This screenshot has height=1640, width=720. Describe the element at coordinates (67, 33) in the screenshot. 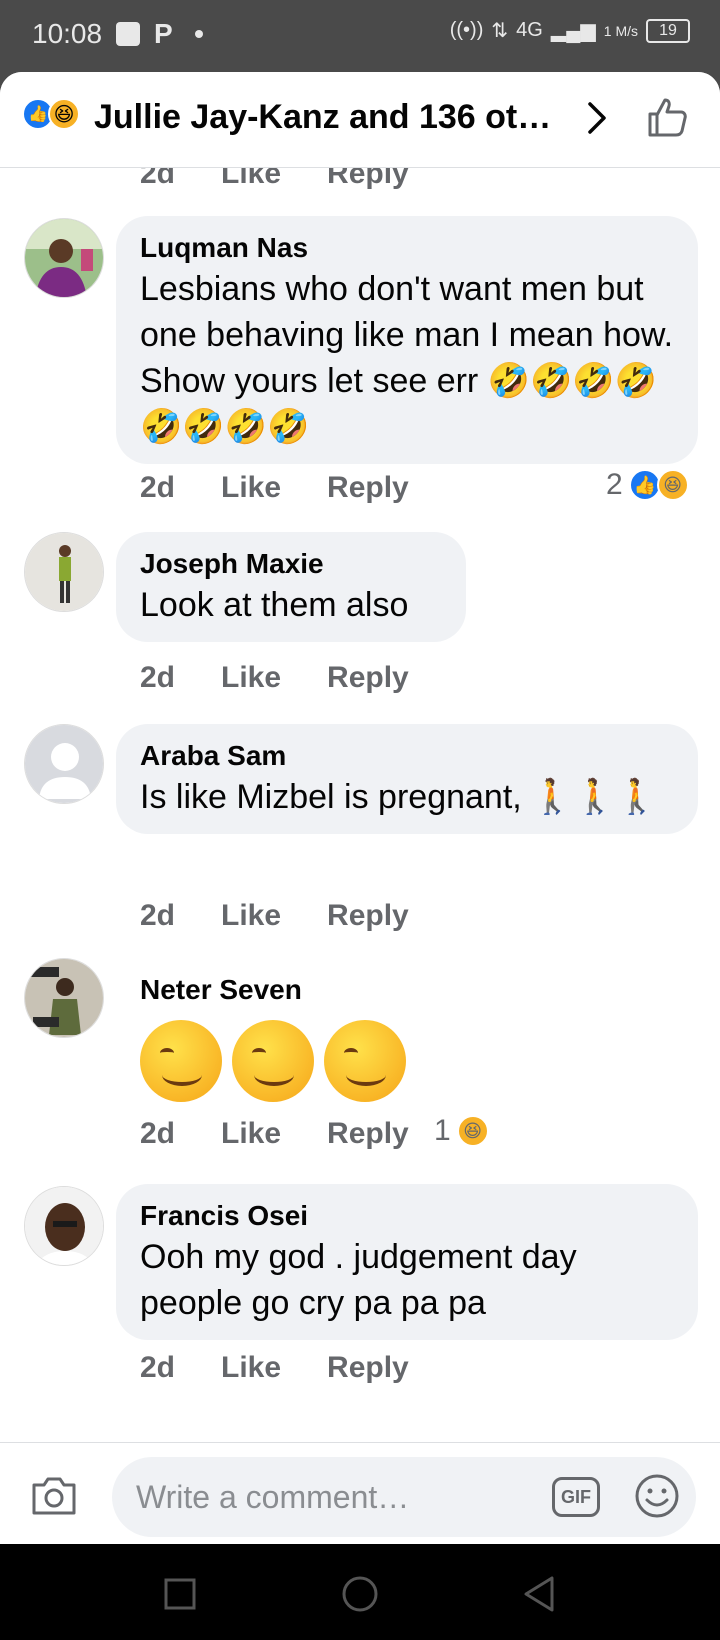

I see `status-time: 10:08` at that location.